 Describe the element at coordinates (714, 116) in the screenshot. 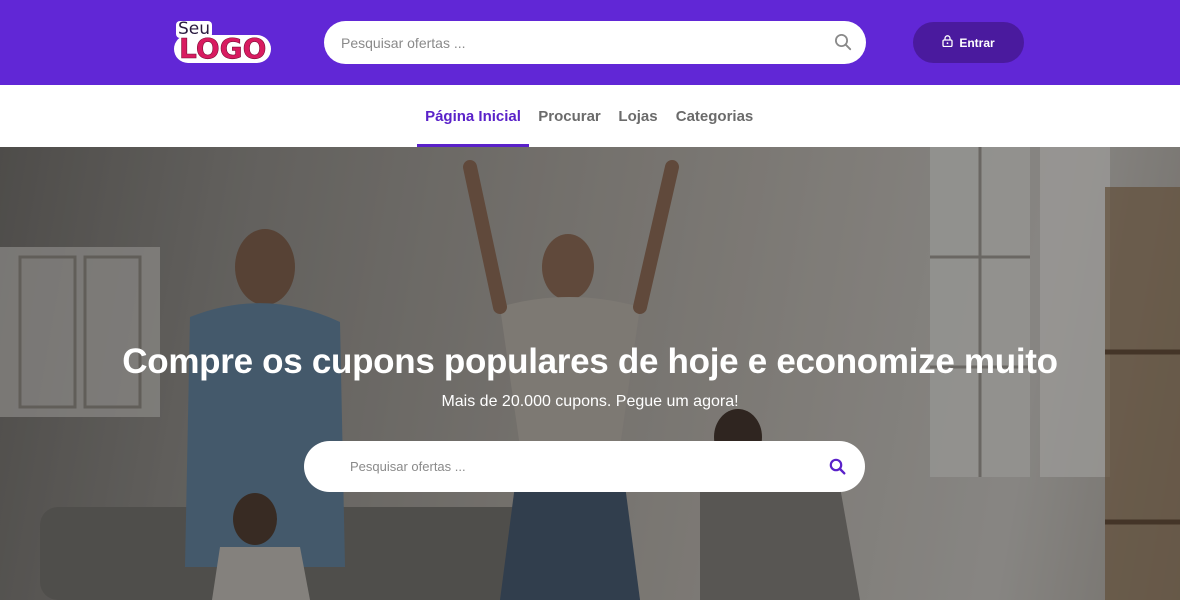

I see `nav-categories: Categorias` at that location.